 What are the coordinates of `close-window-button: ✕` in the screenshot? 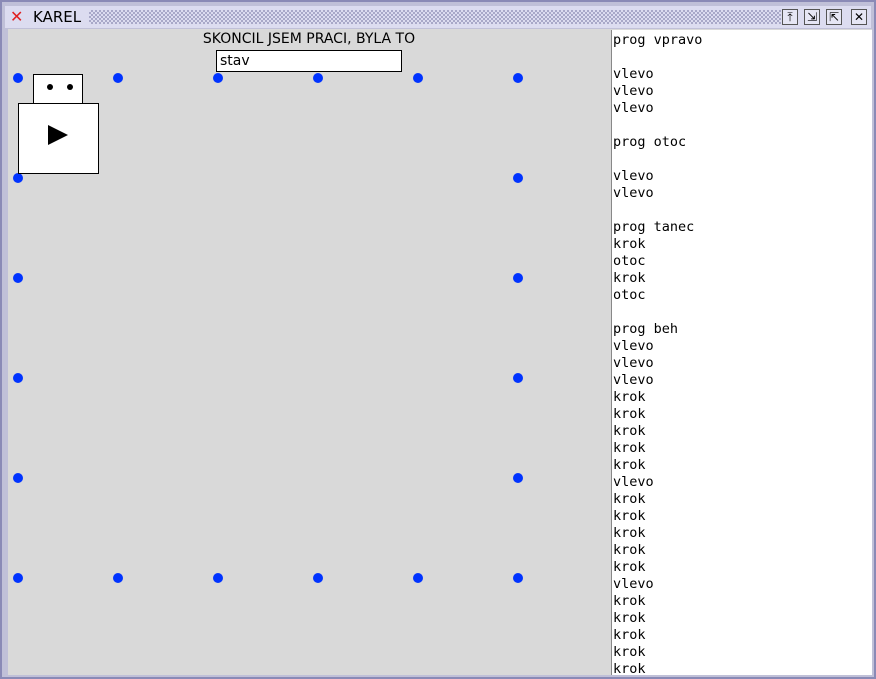 It's located at (859, 17).